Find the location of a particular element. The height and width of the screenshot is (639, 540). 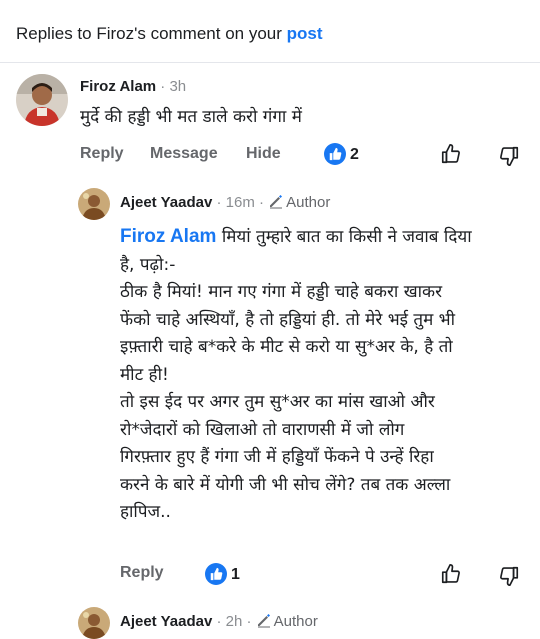

avatar-firoz is located at coordinates (42, 100).